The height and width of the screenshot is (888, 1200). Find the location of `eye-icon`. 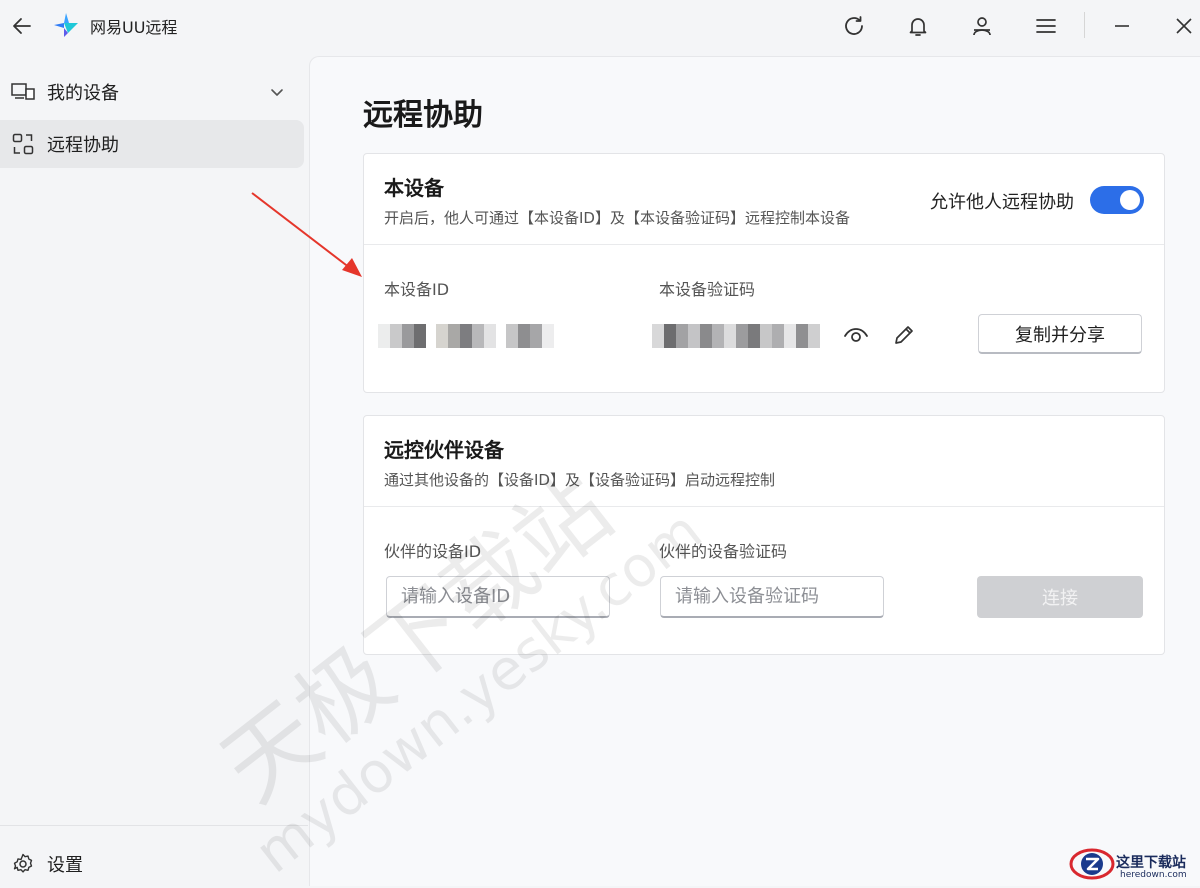

eye-icon is located at coordinates (856, 335).